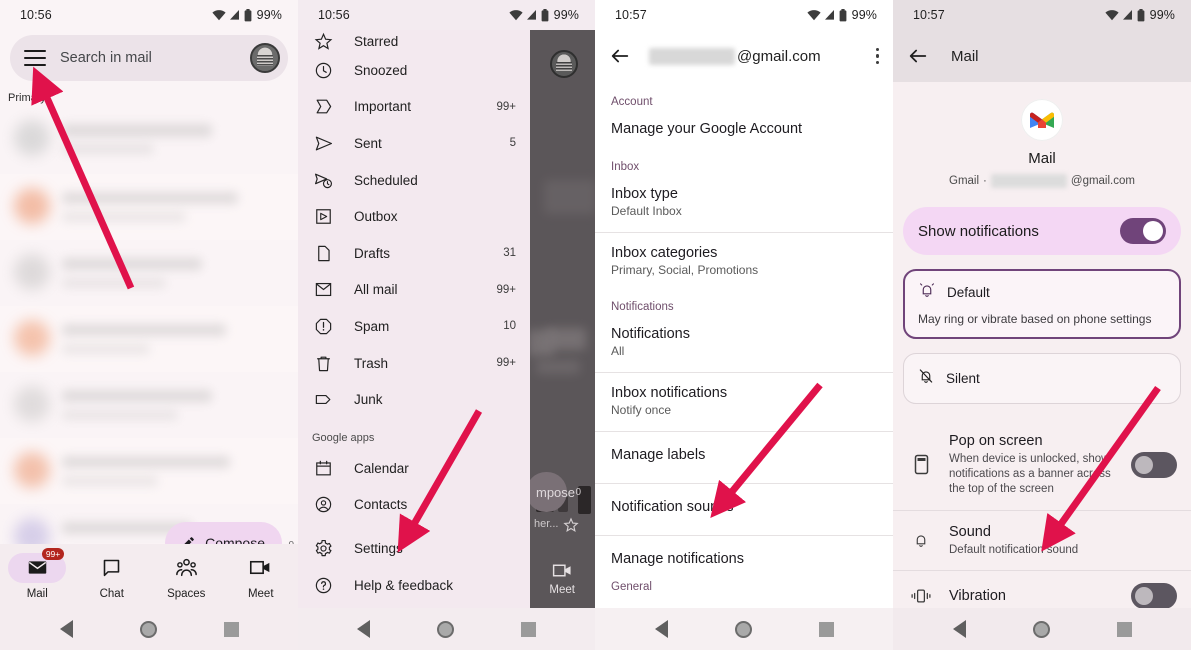 The image size is (1191, 650). I want to click on importance-option-silent: Silent, so click(1042, 378).